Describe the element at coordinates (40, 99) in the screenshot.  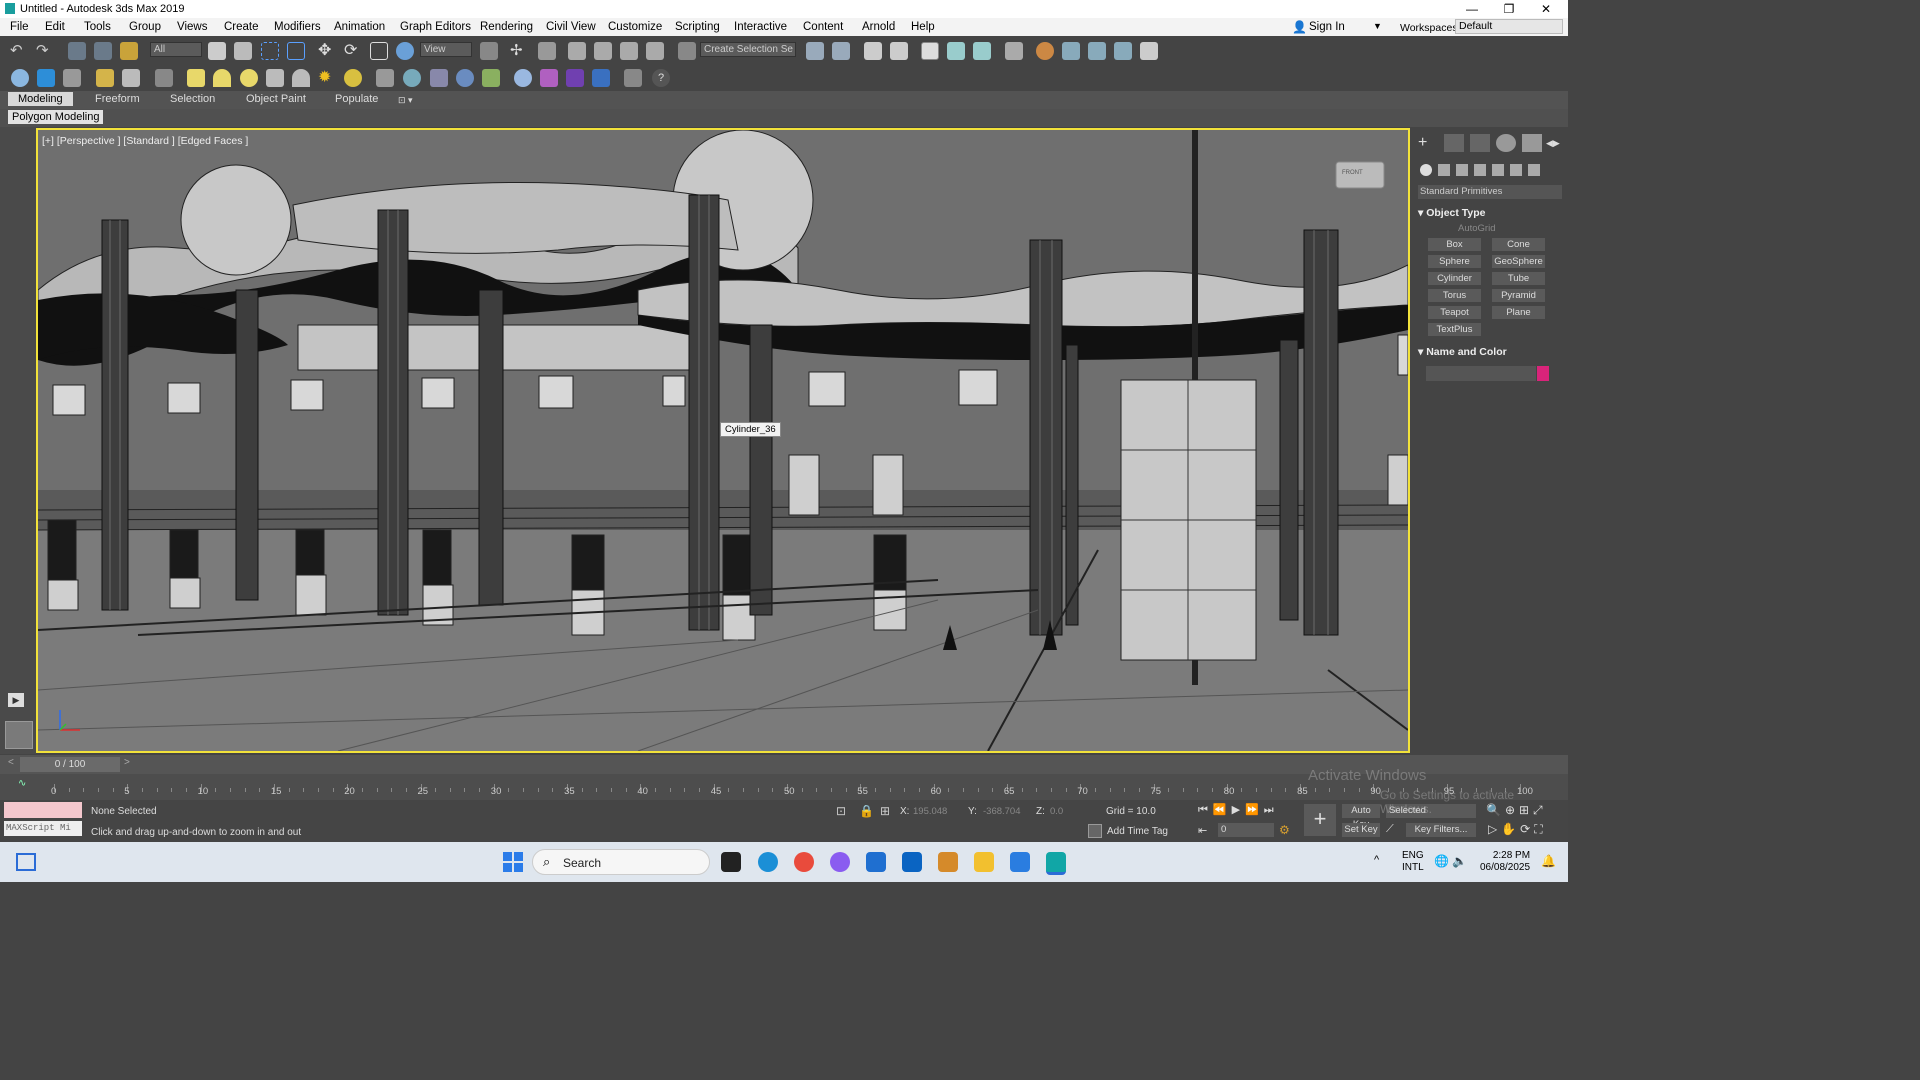
I see `tab-modeling: Modeling` at that location.